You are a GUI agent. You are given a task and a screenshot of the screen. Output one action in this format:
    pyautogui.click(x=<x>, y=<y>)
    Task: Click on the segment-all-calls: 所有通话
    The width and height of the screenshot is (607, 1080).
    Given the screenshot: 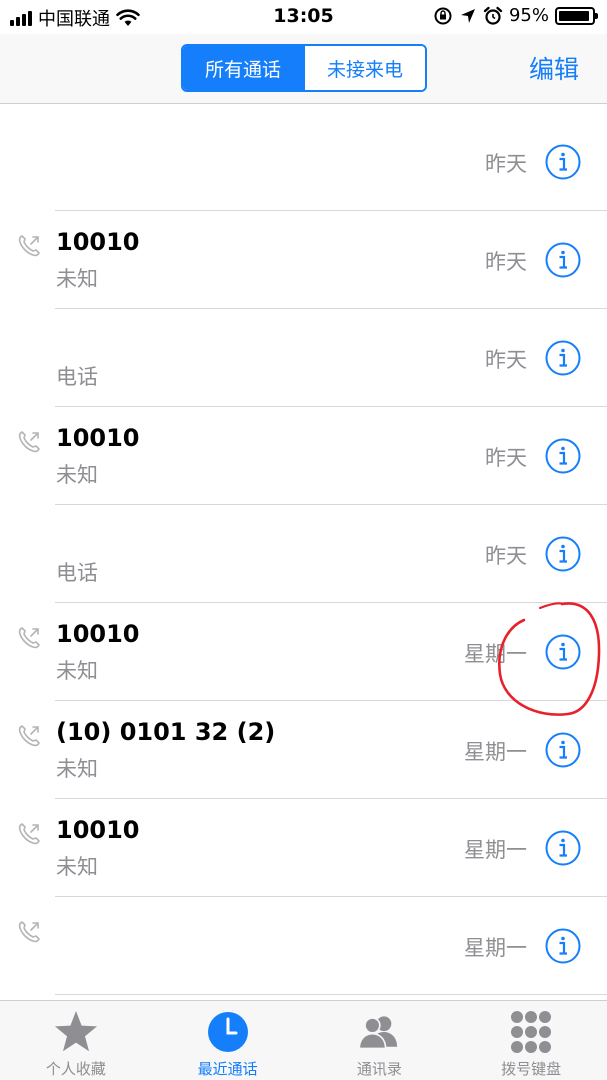 What is the action you would take?
    pyautogui.click(x=243, y=68)
    